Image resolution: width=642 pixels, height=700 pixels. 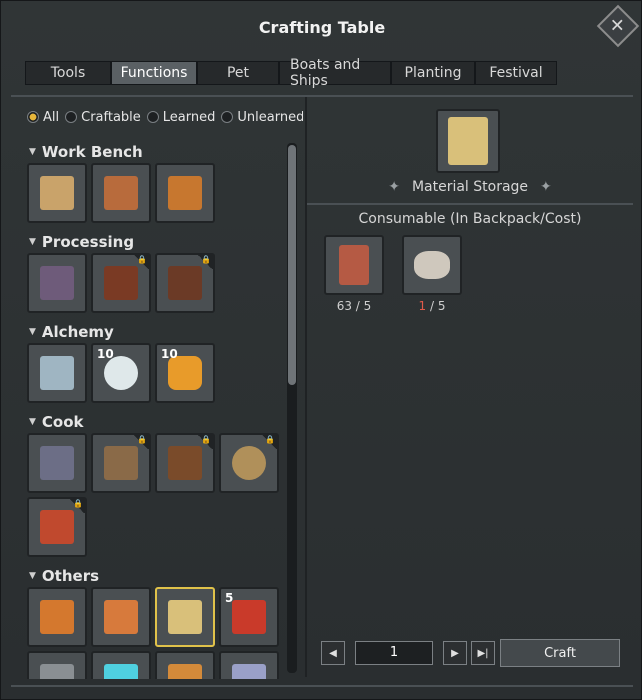 What do you see at coordinates (229, 598) in the screenshot?
I see `item-count: 5` at bounding box center [229, 598].